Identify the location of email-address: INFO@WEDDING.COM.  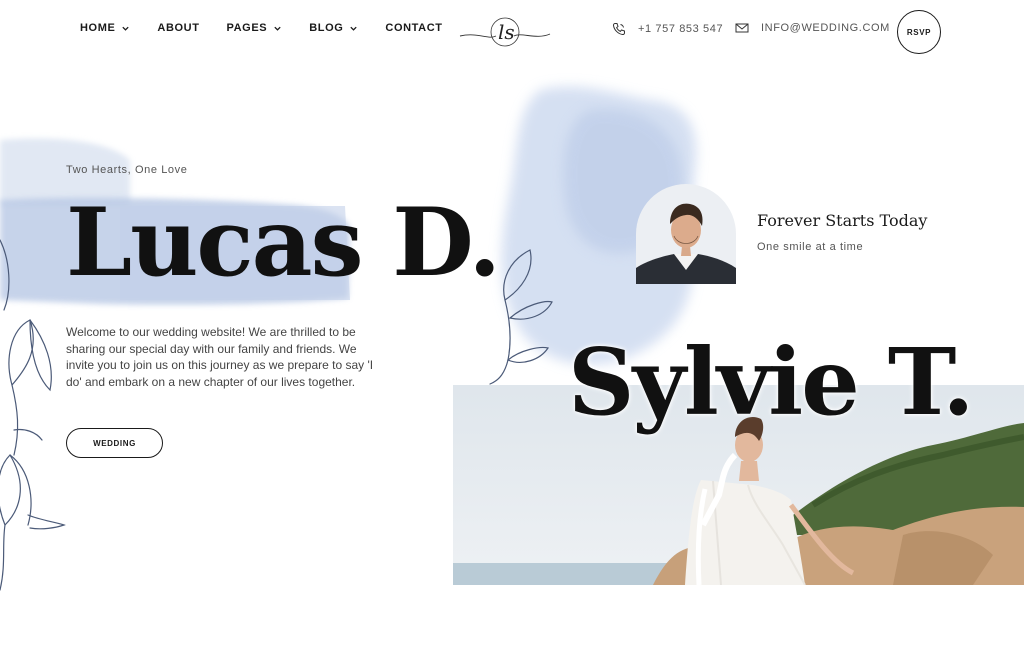
(825, 28).